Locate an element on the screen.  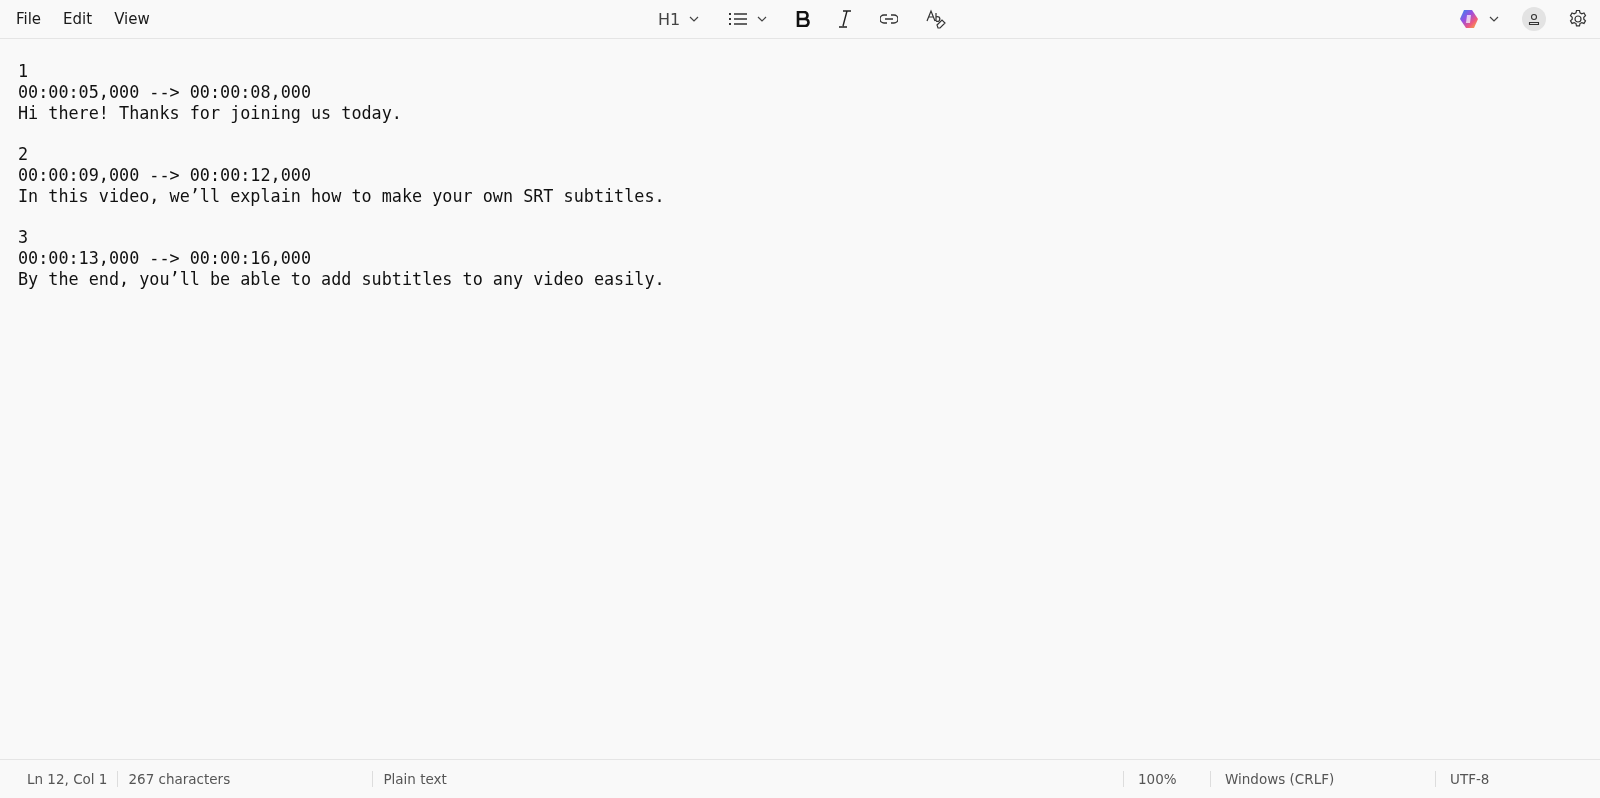
encoding: UTF-8 is located at coordinates (1517, 779).